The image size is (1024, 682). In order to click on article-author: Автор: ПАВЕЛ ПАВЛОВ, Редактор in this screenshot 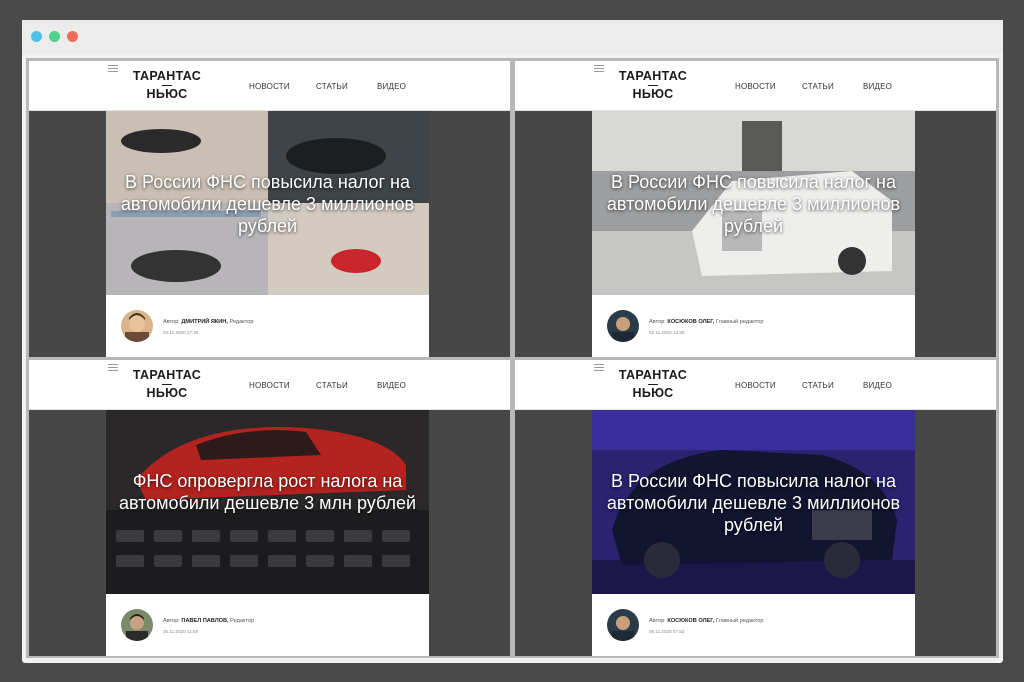, I will do `click(209, 621)`.